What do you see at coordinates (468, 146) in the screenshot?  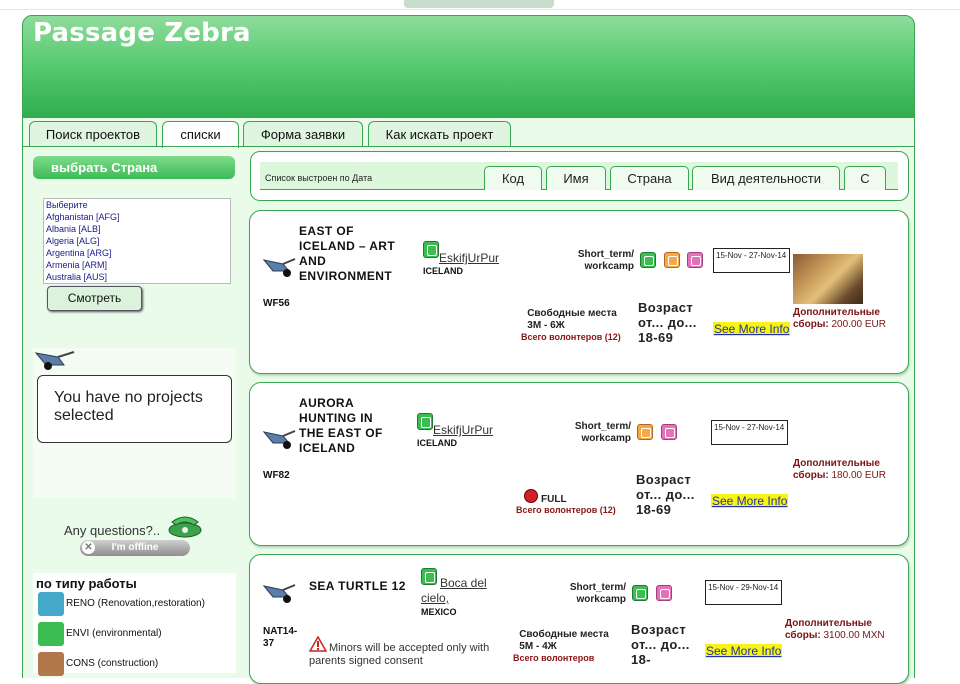 I see `tab-divider` at bounding box center [468, 146].